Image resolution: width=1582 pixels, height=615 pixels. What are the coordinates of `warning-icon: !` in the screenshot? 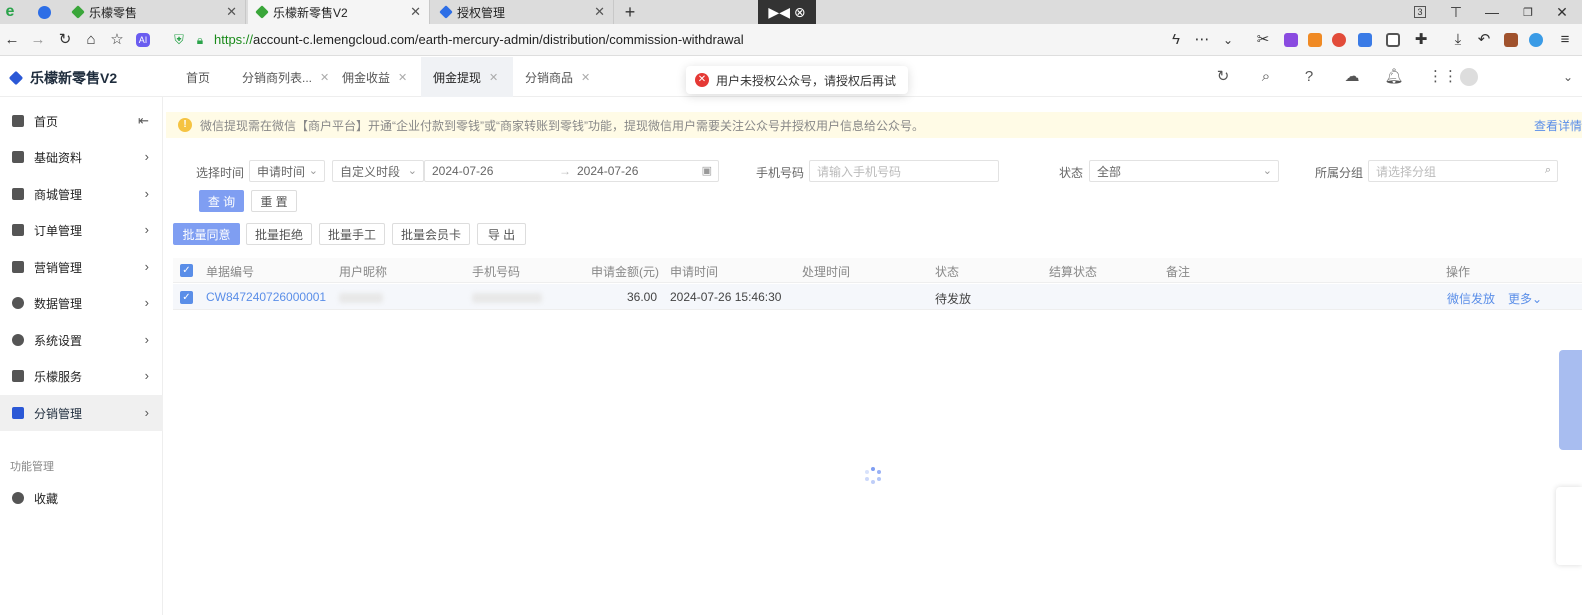 It's located at (185, 125).